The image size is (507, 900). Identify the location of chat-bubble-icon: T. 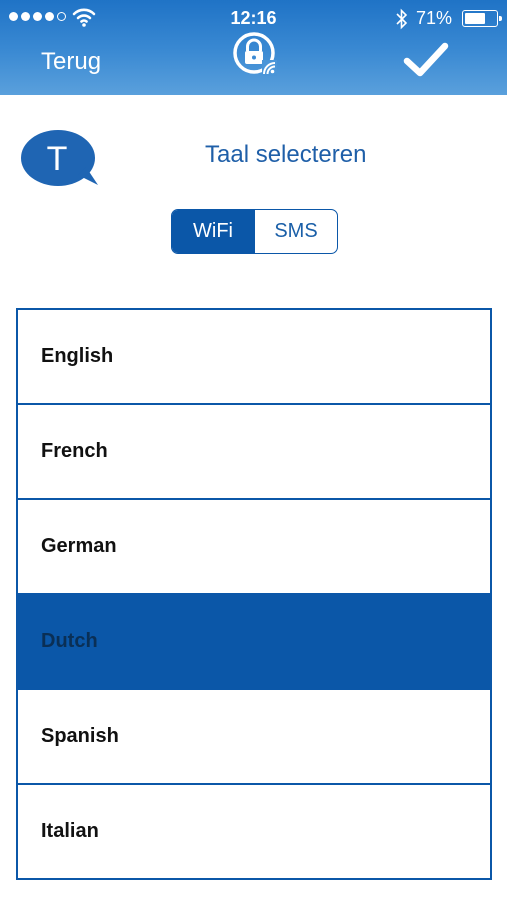
(59, 158).